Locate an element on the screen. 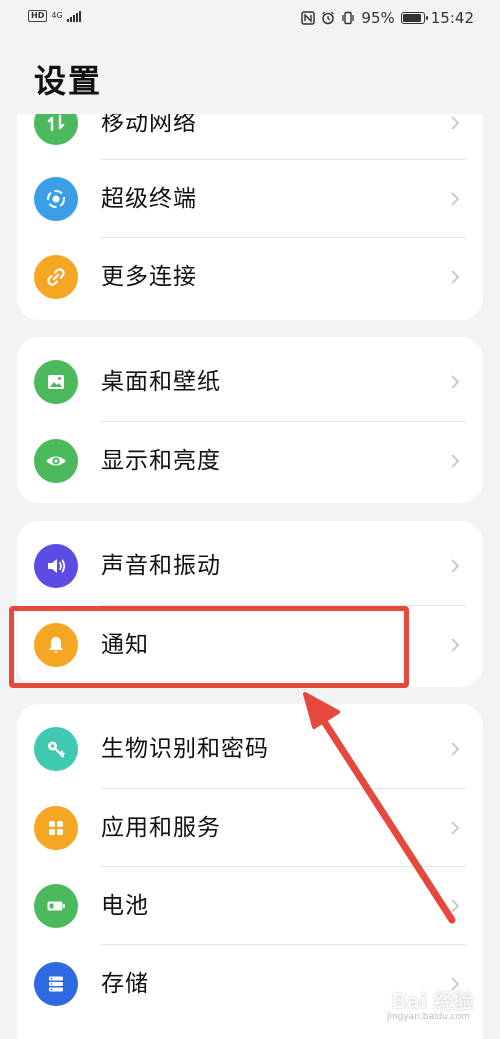 The height and width of the screenshot is (1039, 500). settings-item-label: 生物识别和密码 is located at coordinates (185, 749).